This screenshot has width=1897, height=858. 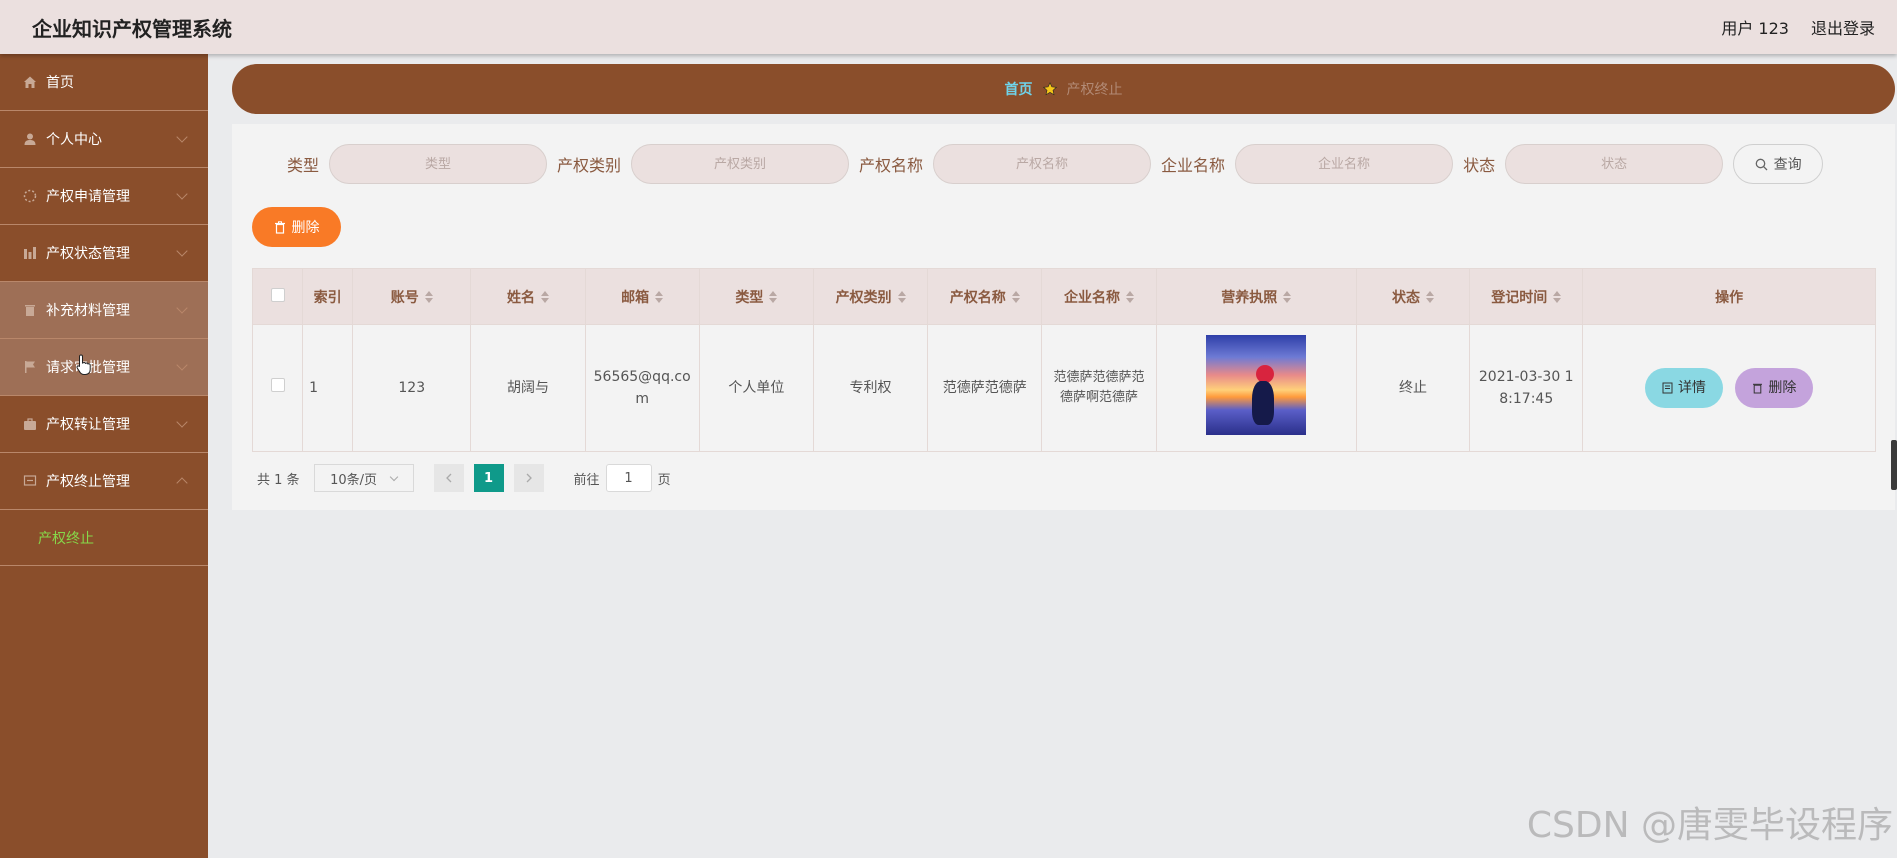 What do you see at coordinates (1479, 165) in the screenshot?
I see `status-label: 状态` at bounding box center [1479, 165].